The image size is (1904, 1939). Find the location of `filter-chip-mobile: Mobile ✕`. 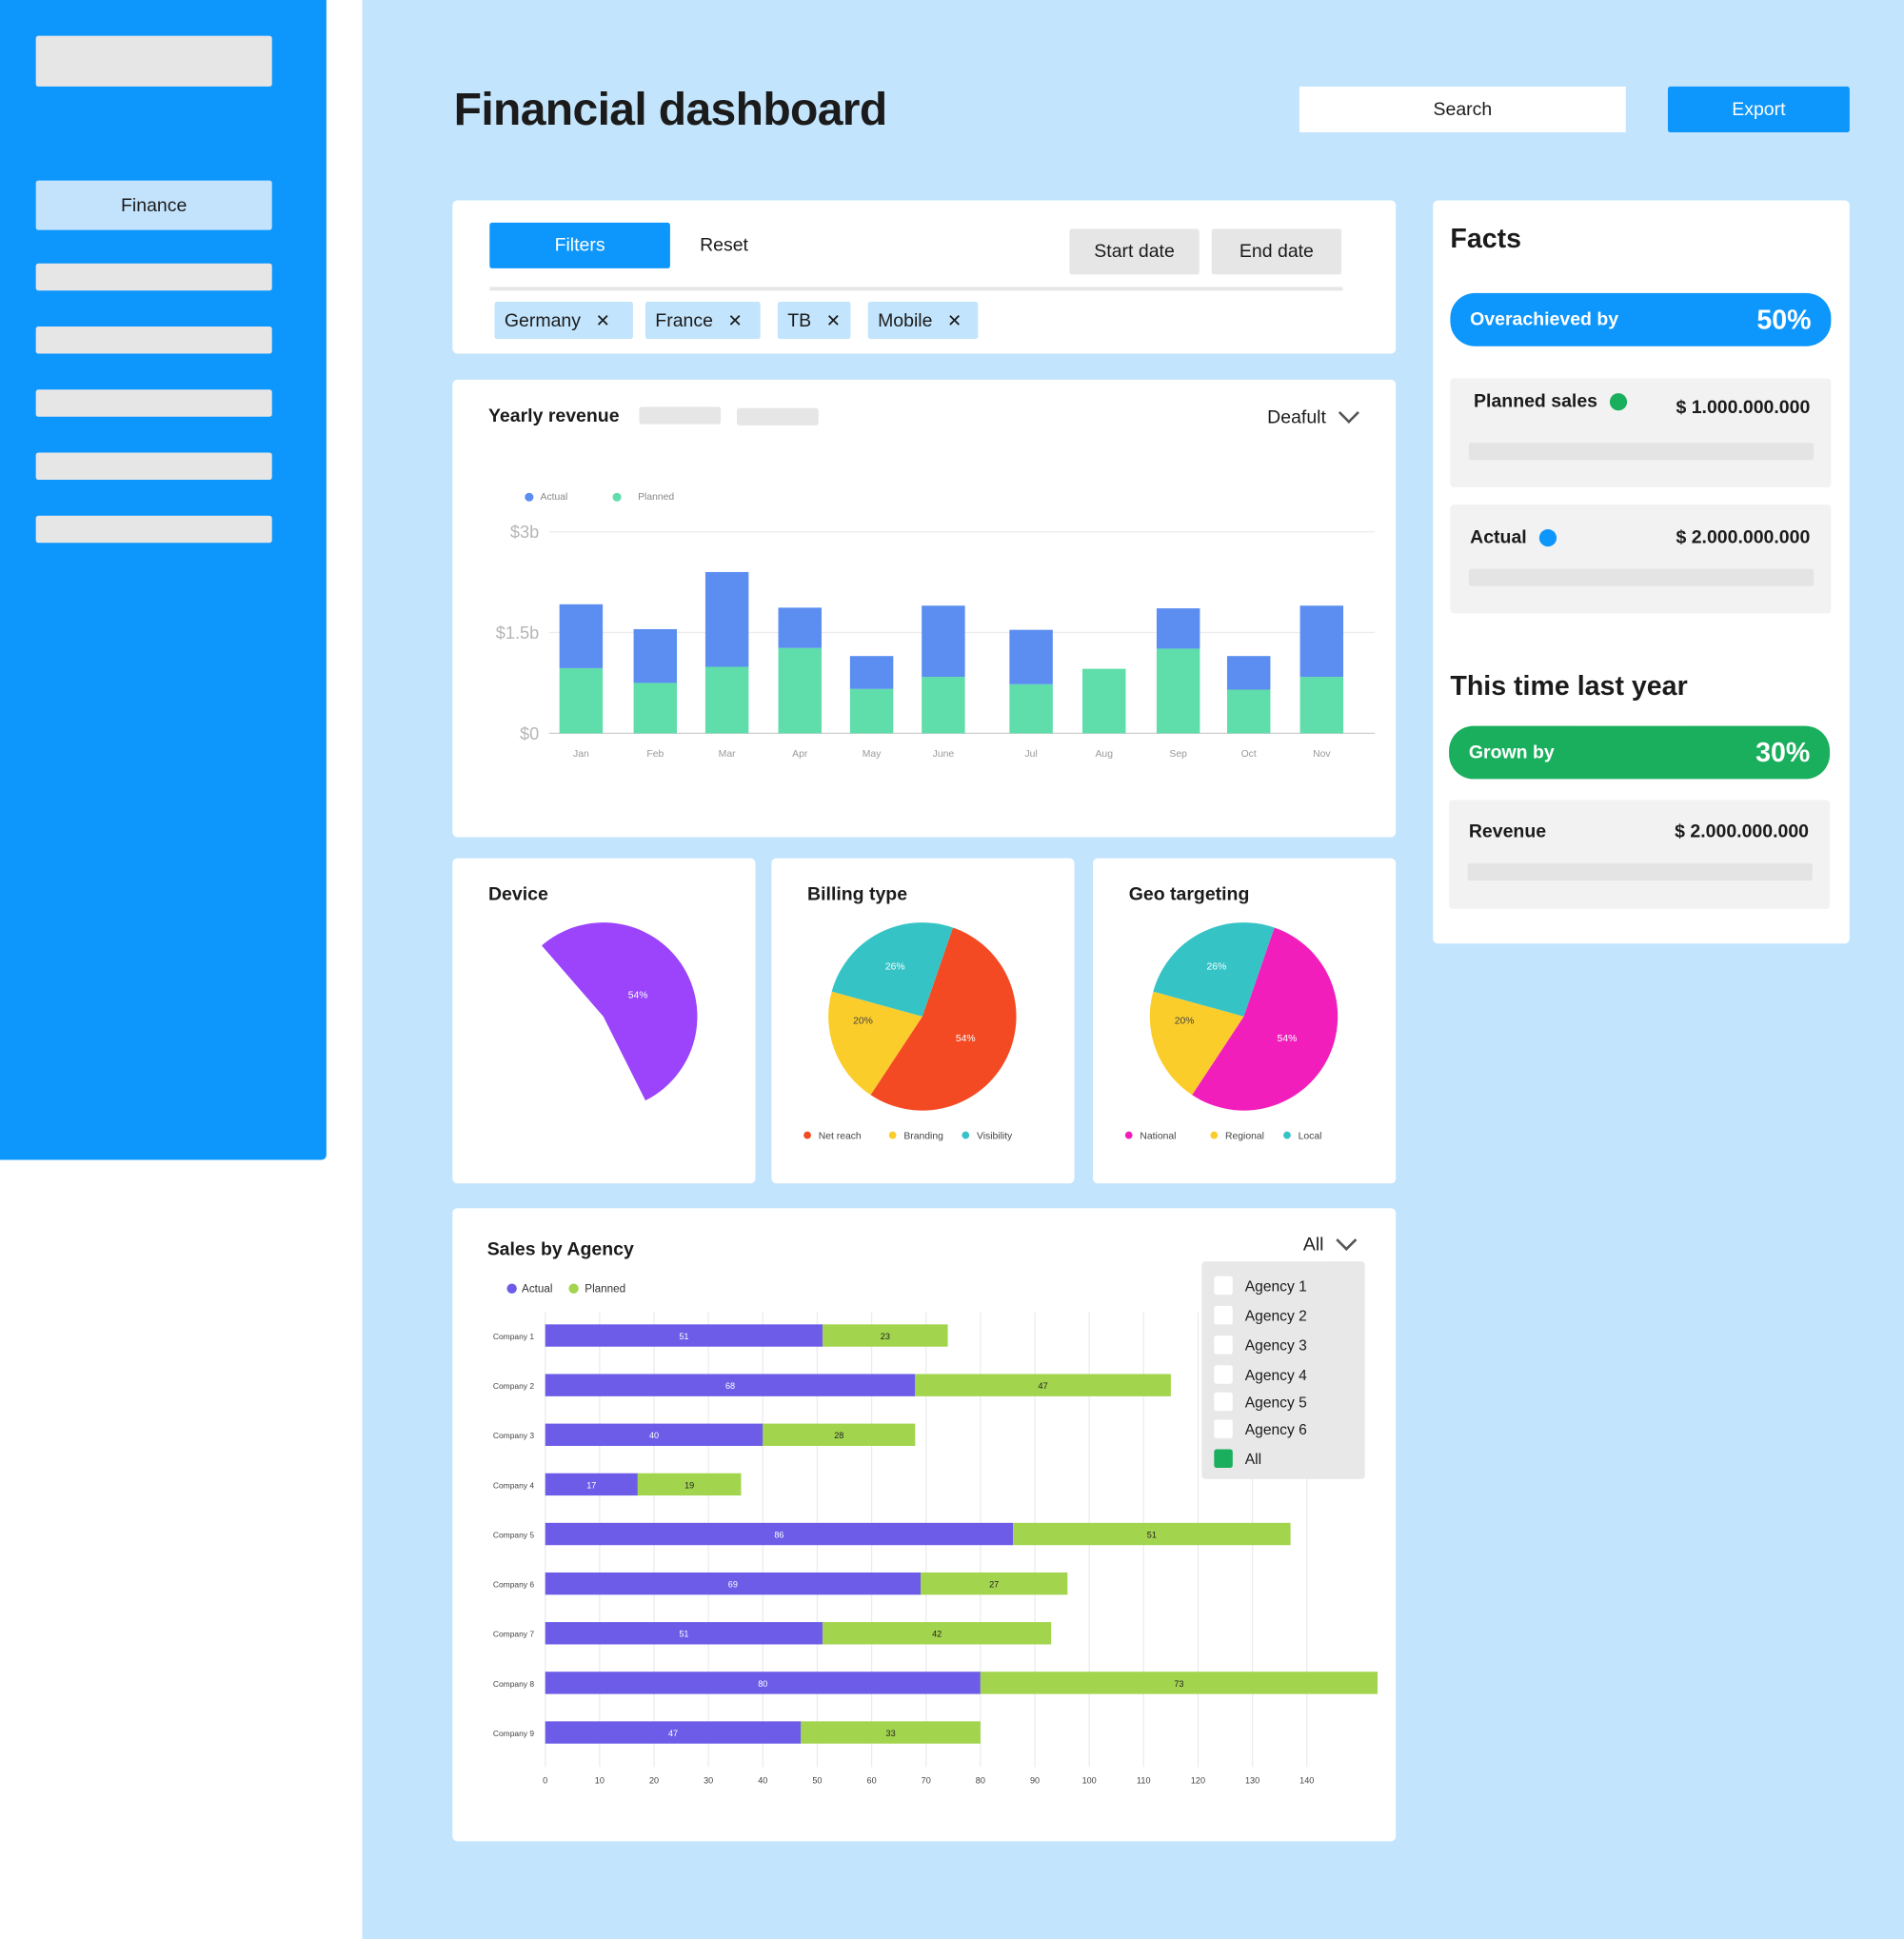

filter-chip-mobile: Mobile ✕ is located at coordinates (923, 320).